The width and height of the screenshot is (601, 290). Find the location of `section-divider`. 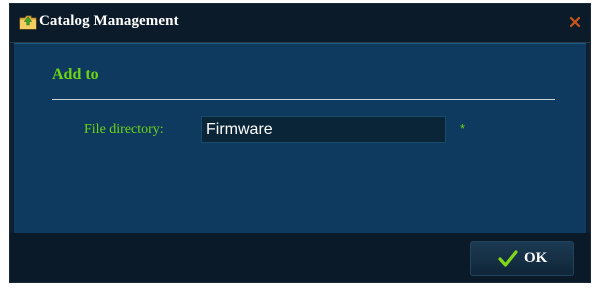

section-divider is located at coordinates (303, 99).